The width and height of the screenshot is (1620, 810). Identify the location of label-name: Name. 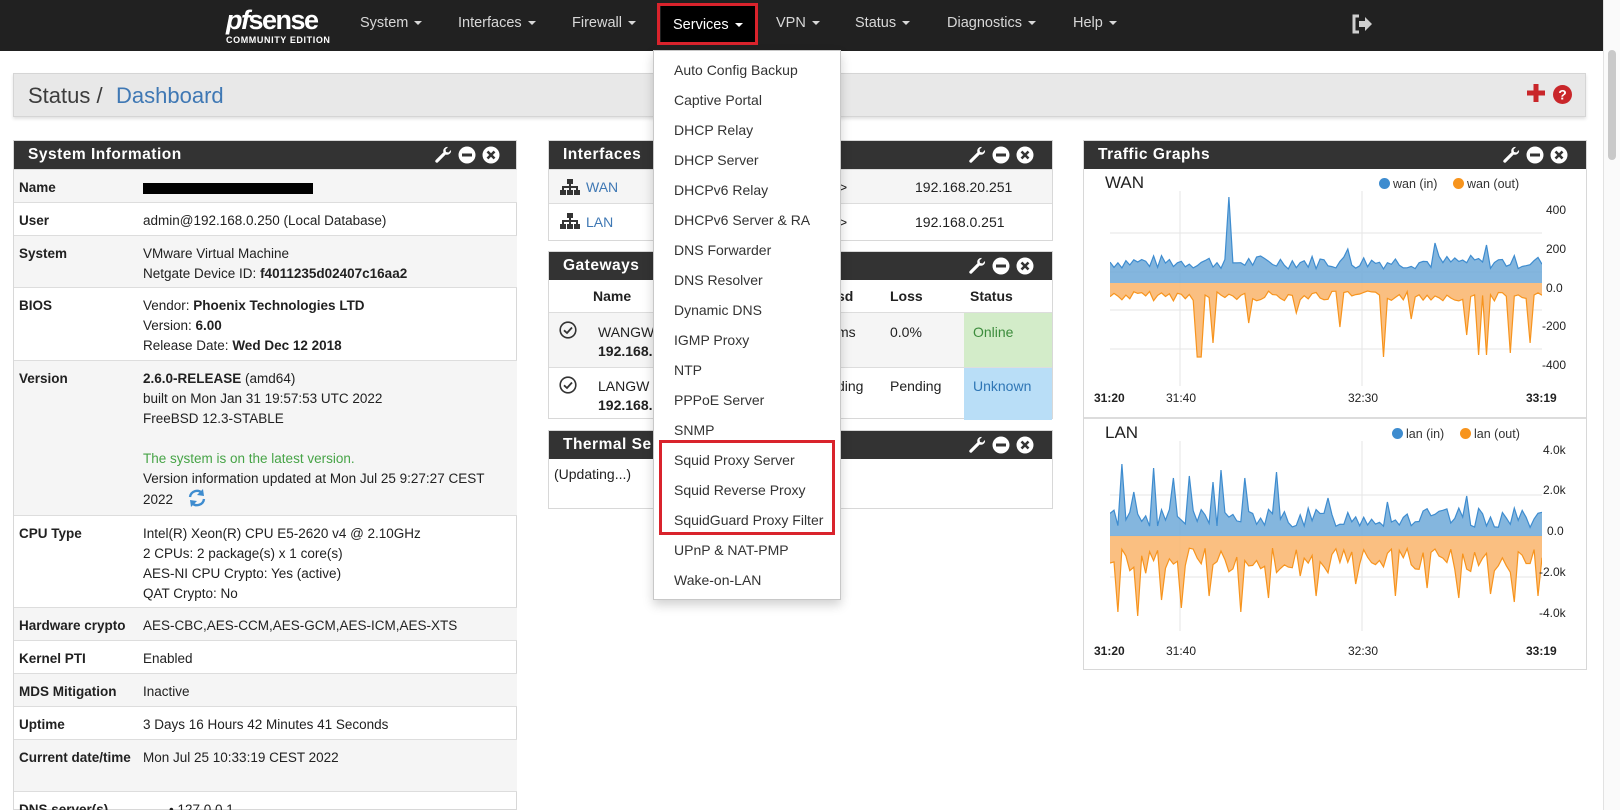
(37, 187).